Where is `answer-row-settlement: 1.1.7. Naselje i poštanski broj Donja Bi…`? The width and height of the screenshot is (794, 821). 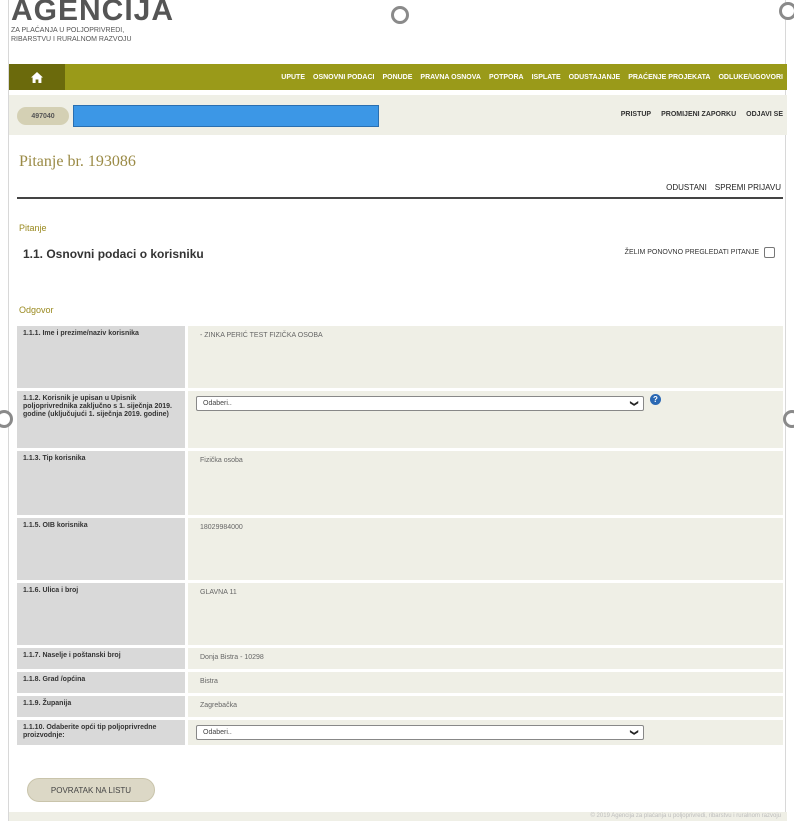 answer-row-settlement: 1.1.7. Naselje i poštanski broj Donja Bi… is located at coordinates (400, 660).